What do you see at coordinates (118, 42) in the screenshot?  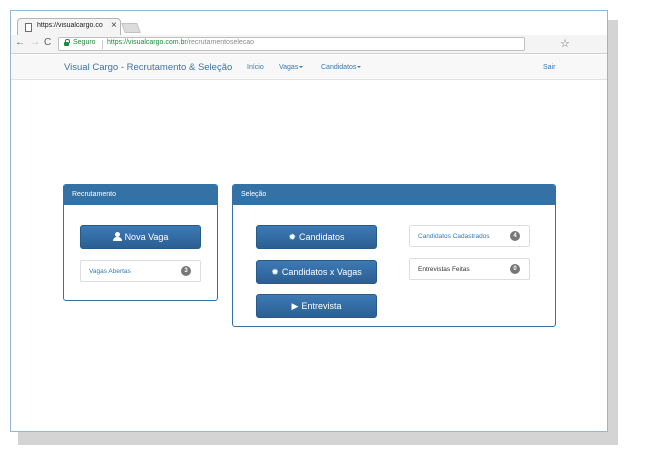 I see `url-scheme: https://` at bounding box center [118, 42].